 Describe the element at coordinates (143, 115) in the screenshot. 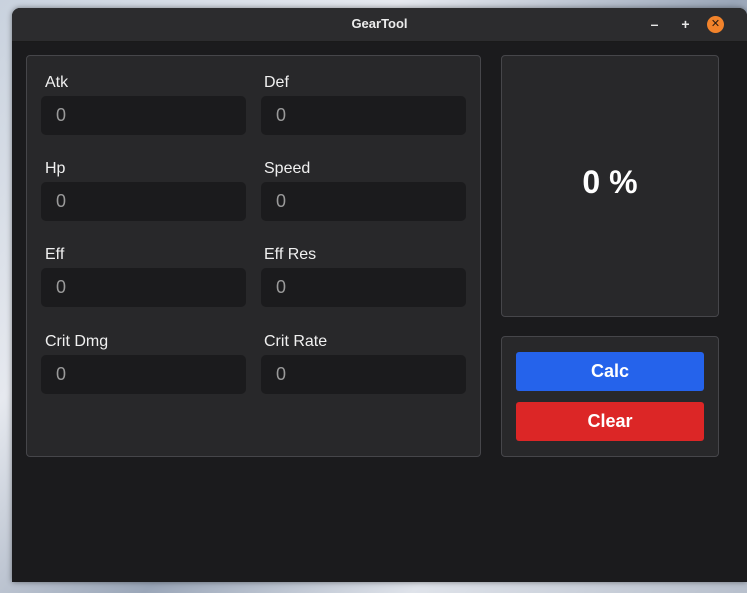

I see `atk-input` at that location.